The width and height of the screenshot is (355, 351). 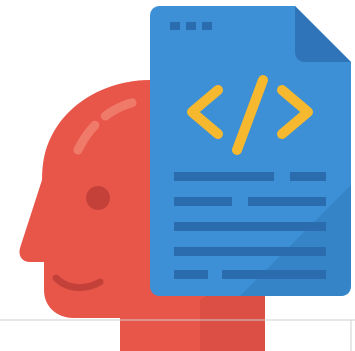 What do you see at coordinates (98, 198) in the screenshot?
I see `eye-icon` at bounding box center [98, 198].